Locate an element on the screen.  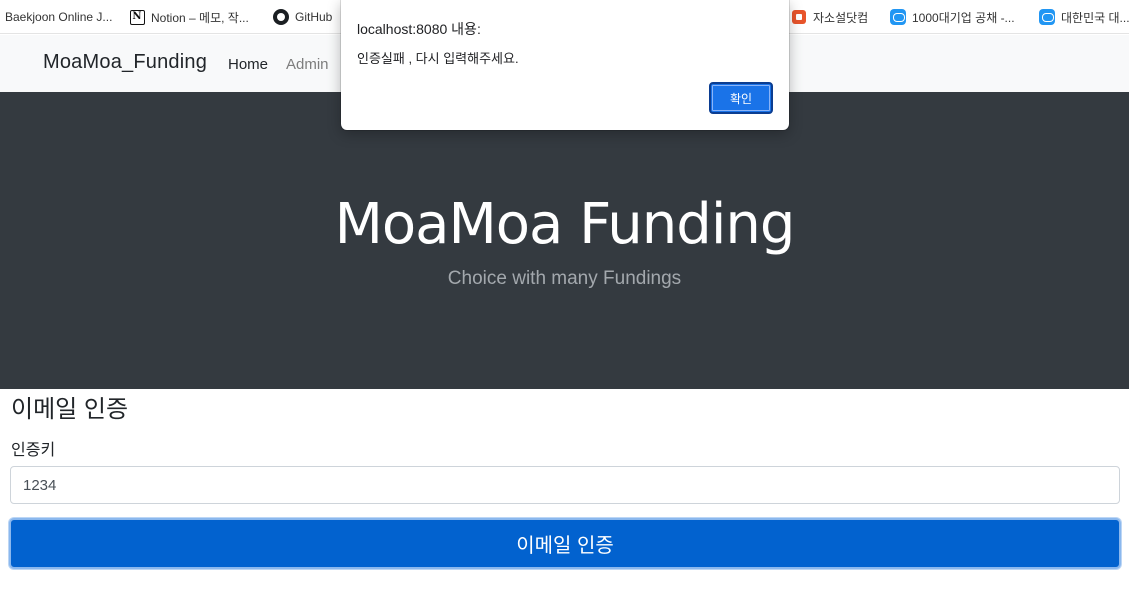
bookmark-github: GitHub is located at coordinates (303, 16).